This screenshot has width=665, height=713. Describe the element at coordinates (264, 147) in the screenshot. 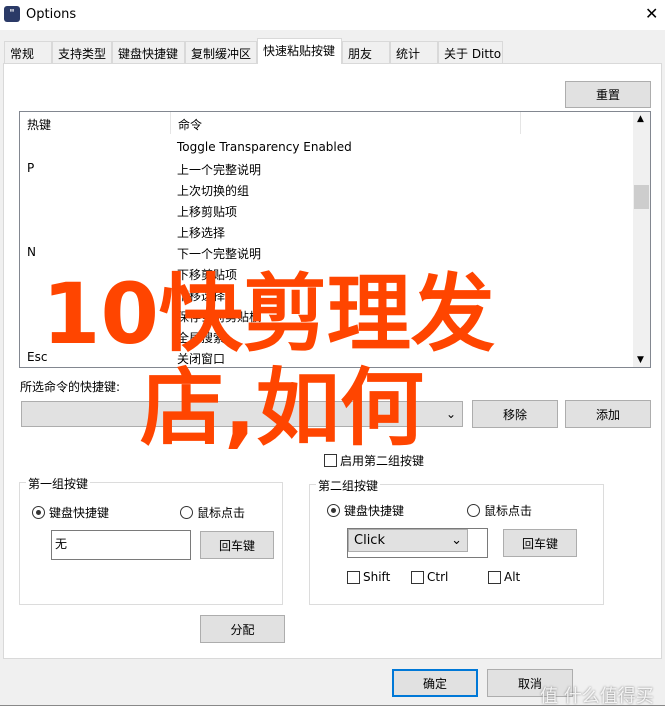

I see `command-cell: Toggle Transparency Enabled` at that location.